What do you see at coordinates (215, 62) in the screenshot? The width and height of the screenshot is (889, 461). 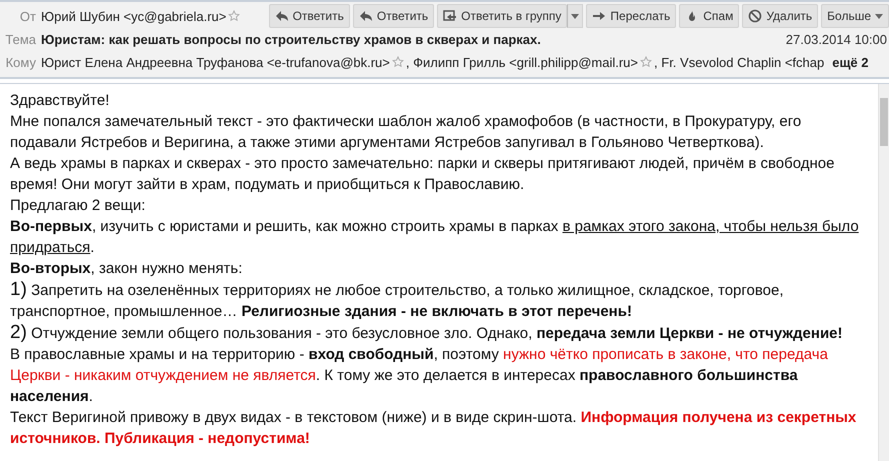 I see `recipient-address: Юрист Елена Андреевна Труфанова <e-trufanova@bk.ru>` at bounding box center [215, 62].